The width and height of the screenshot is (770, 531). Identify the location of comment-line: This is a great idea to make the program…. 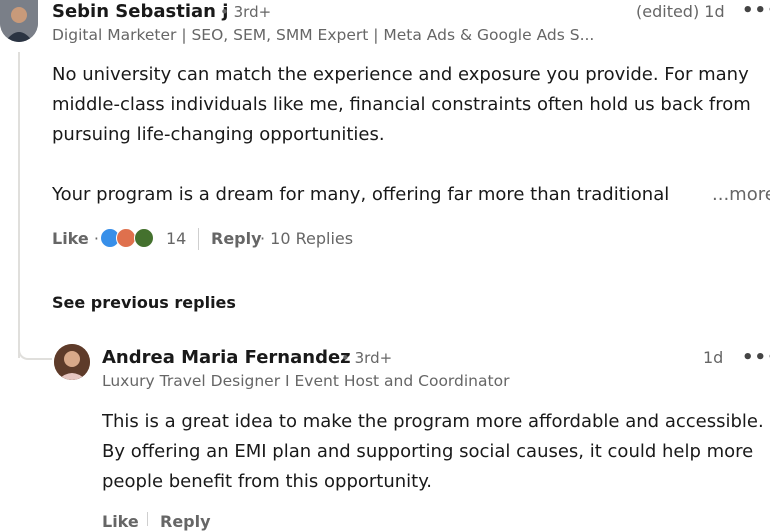
(433, 421).